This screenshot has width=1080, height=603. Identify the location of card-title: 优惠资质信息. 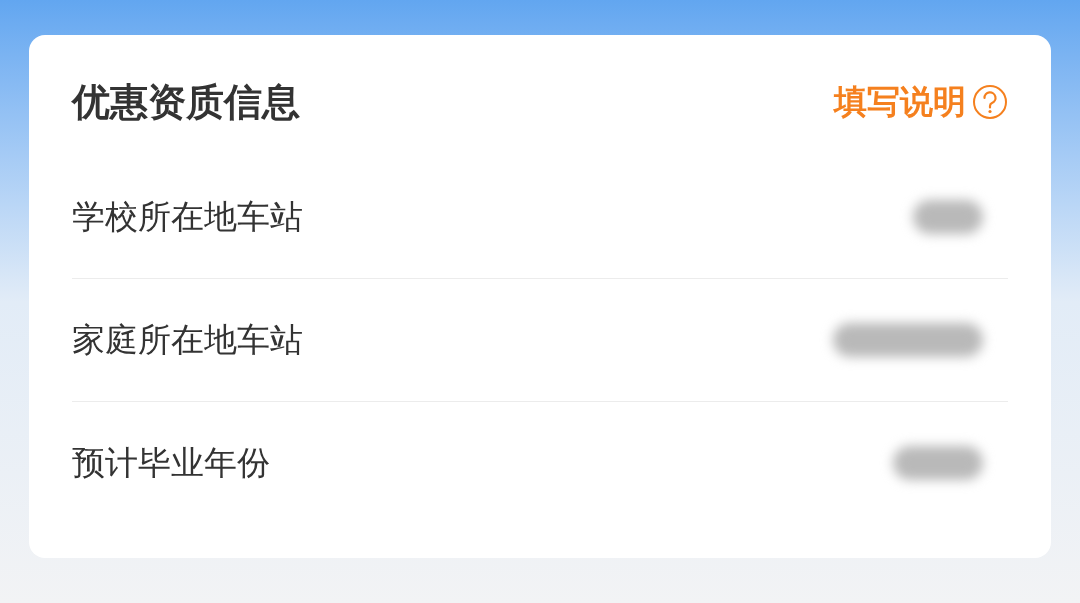
(186, 102).